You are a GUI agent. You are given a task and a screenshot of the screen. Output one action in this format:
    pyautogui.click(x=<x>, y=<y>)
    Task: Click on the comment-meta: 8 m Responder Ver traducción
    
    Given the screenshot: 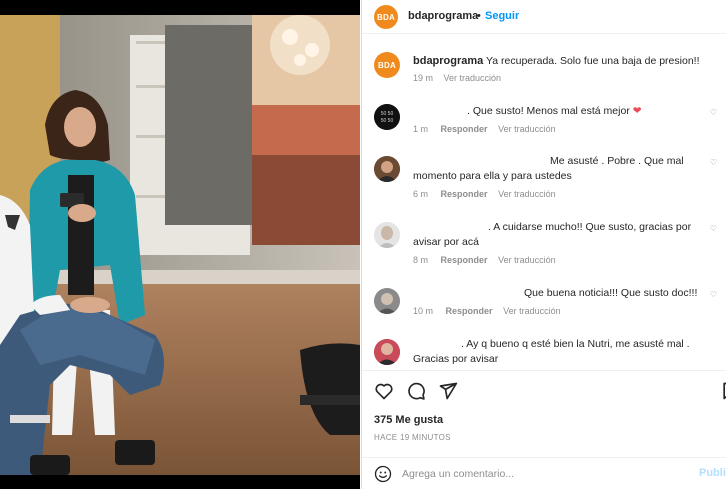 What is the action you would take?
    pyautogui.click(x=484, y=260)
    